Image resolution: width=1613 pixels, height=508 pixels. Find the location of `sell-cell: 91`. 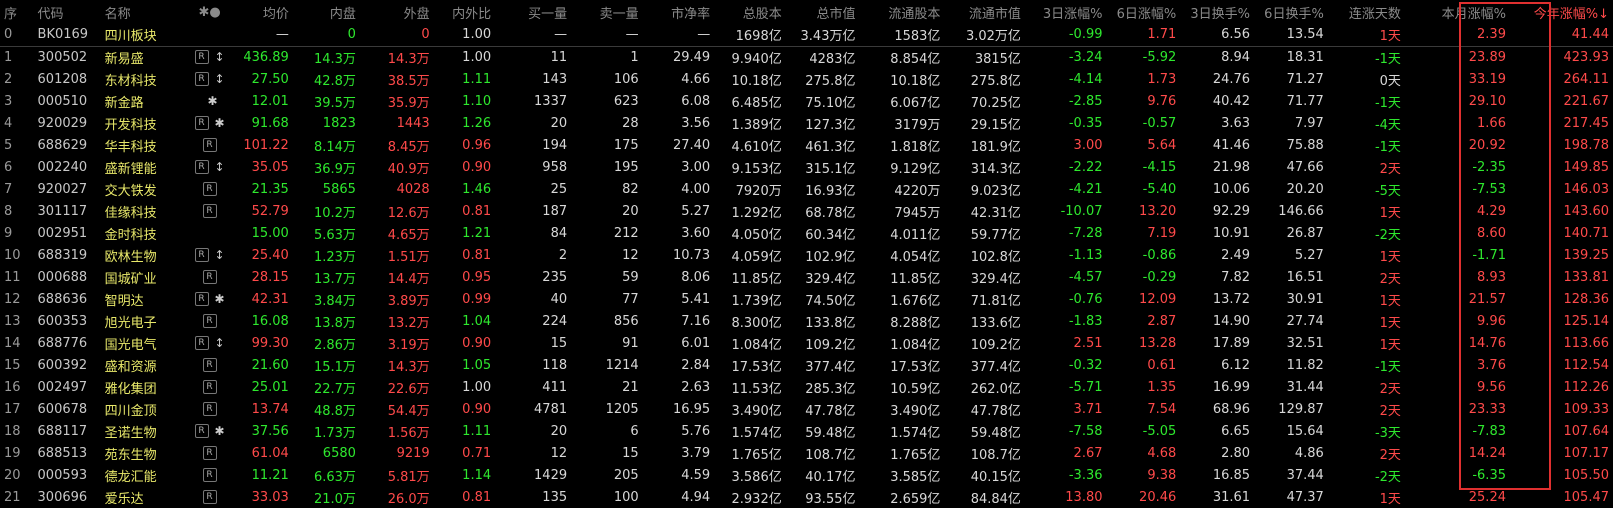

sell-cell: 91 is located at coordinates (630, 343).